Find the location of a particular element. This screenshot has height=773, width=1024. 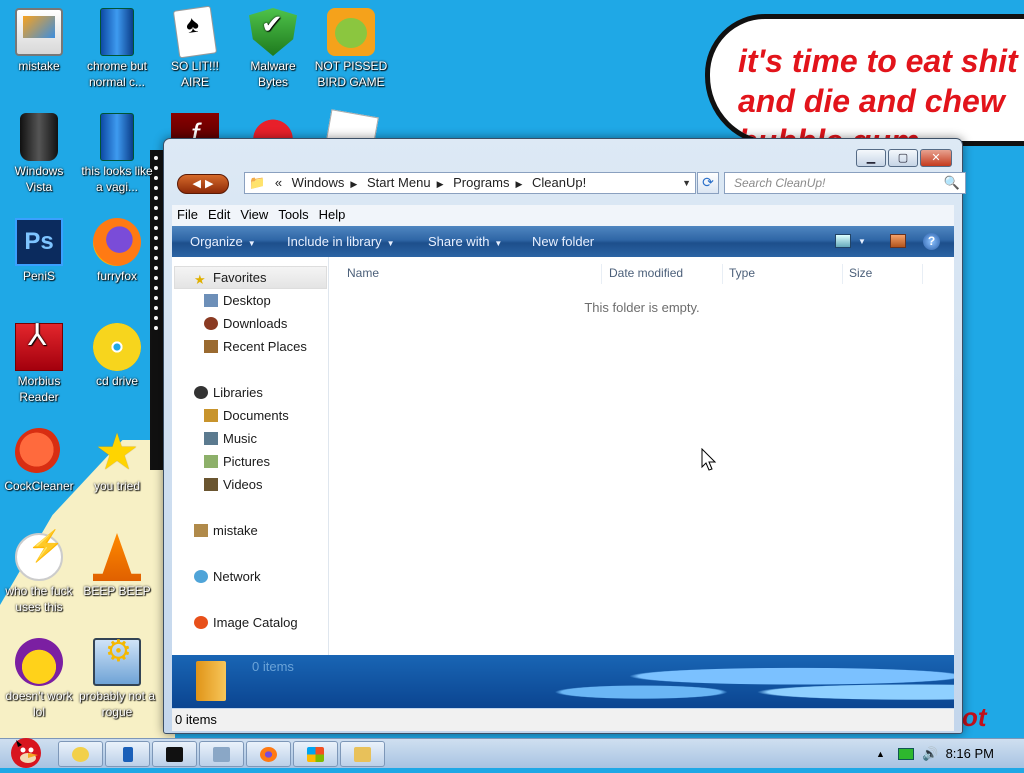

taskbar-folder-button is located at coordinates (362, 754).